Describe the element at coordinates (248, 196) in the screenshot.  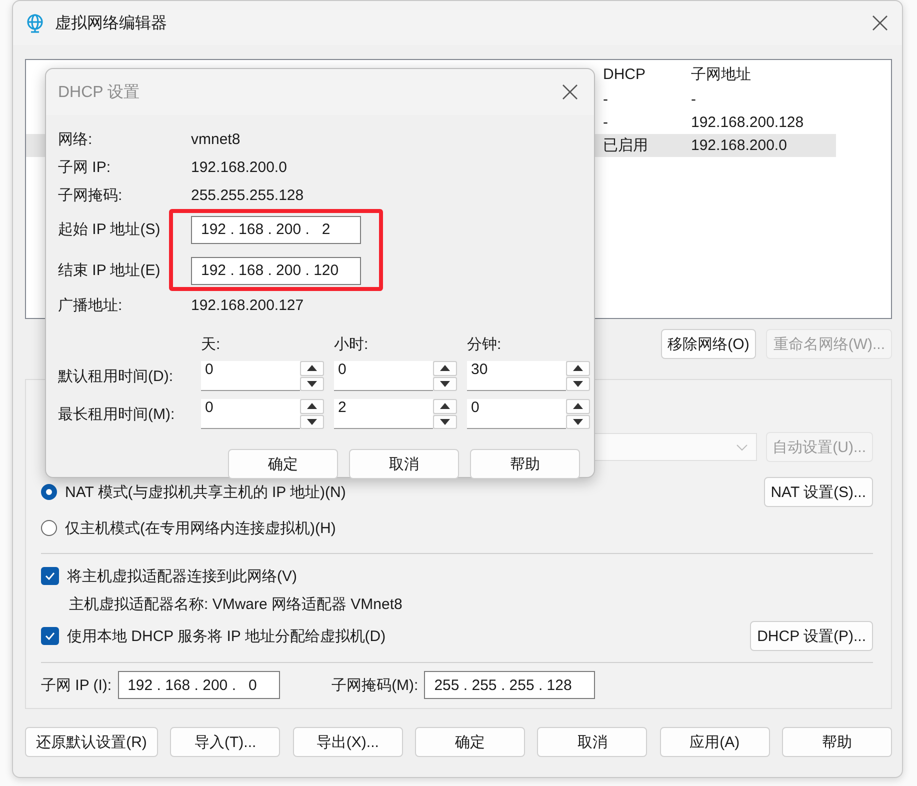
I see `info-value: 255.255.255.128` at that location.